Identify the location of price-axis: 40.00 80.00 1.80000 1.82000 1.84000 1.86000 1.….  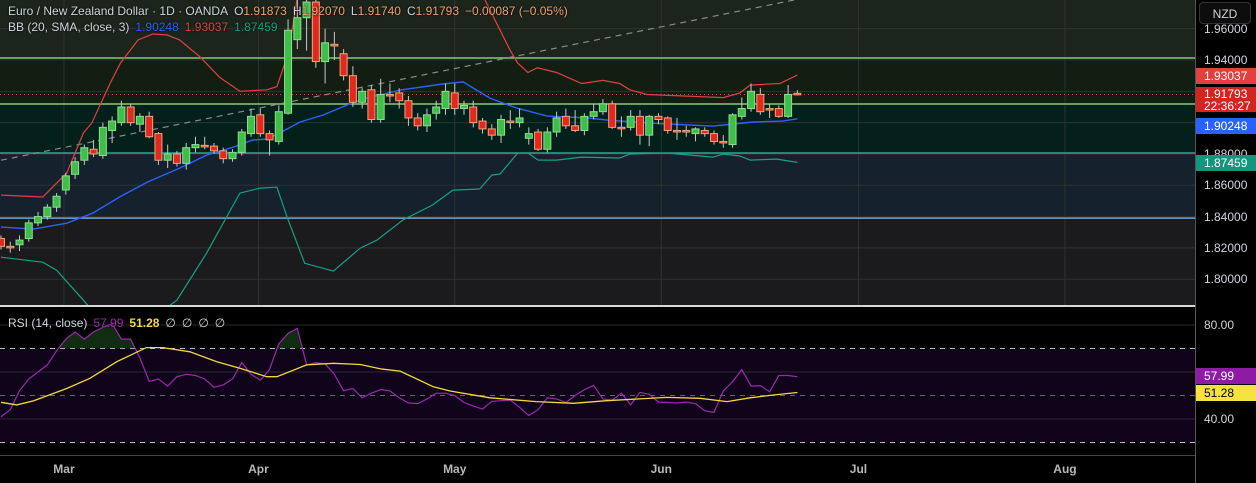
(1226, 241).